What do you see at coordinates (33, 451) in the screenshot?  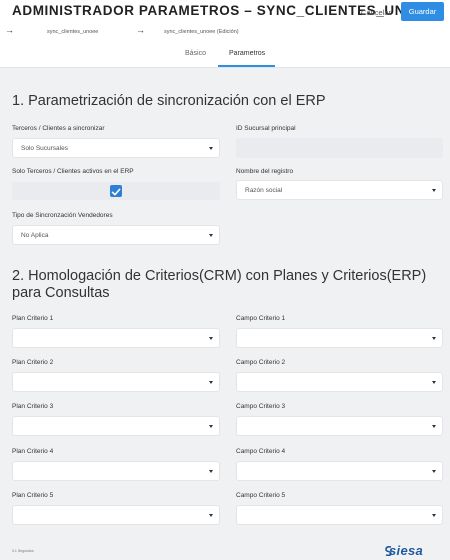 I see `plan-criterio-label: Plan Criterio 4` at bounding box center [33, 451].